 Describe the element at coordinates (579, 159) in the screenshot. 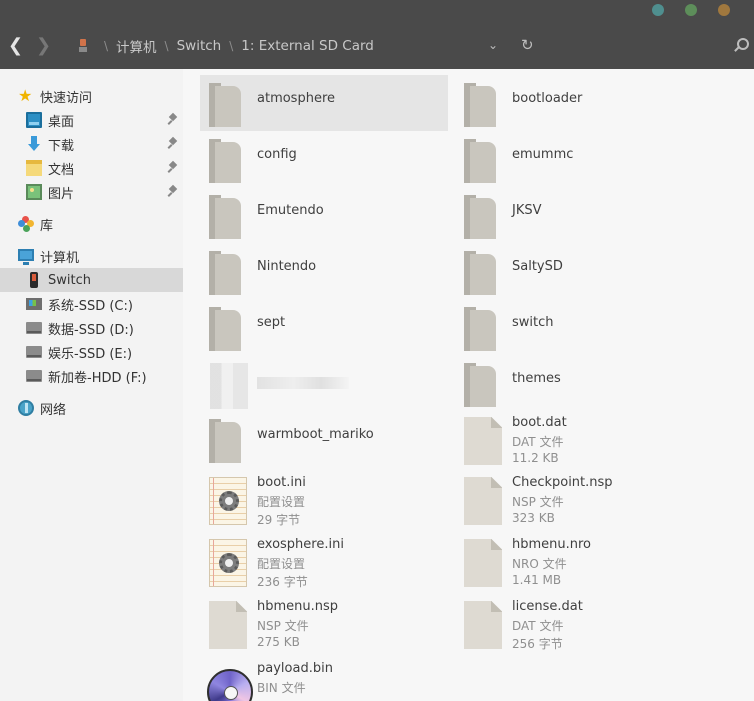

I see `folder-item: emummc` at that location.